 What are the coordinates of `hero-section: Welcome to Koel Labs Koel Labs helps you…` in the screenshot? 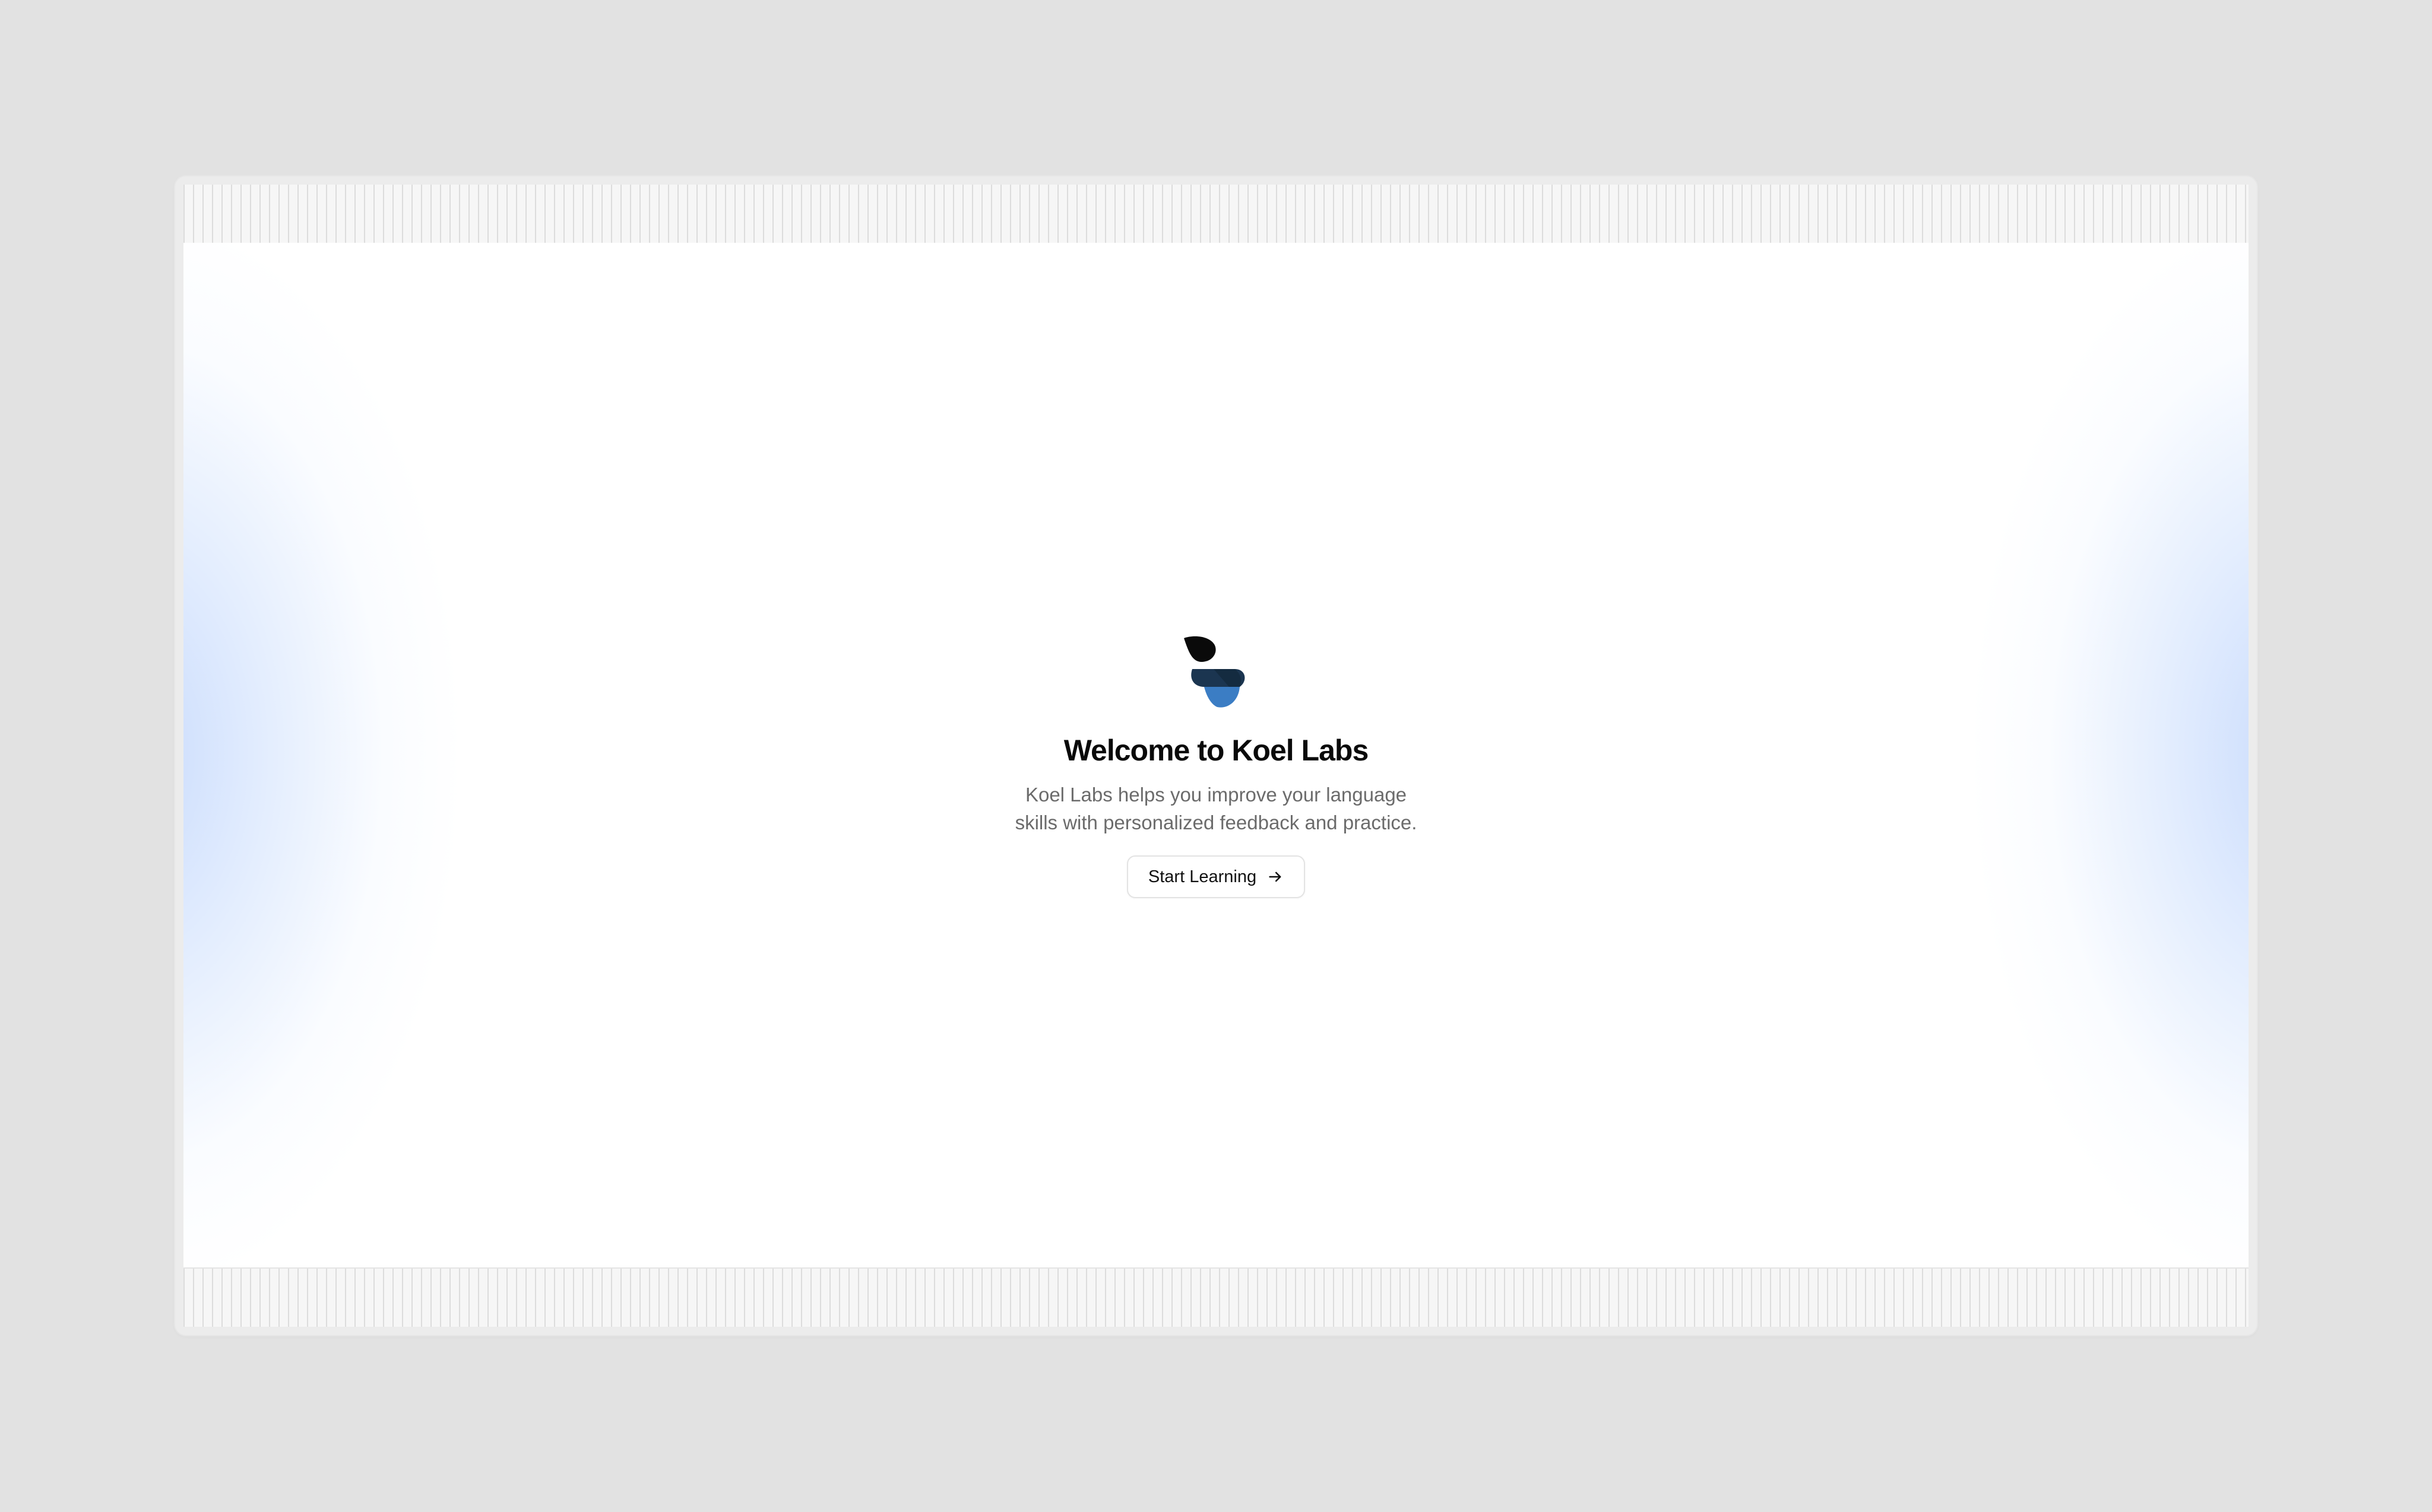 It's located at (1216, 766).